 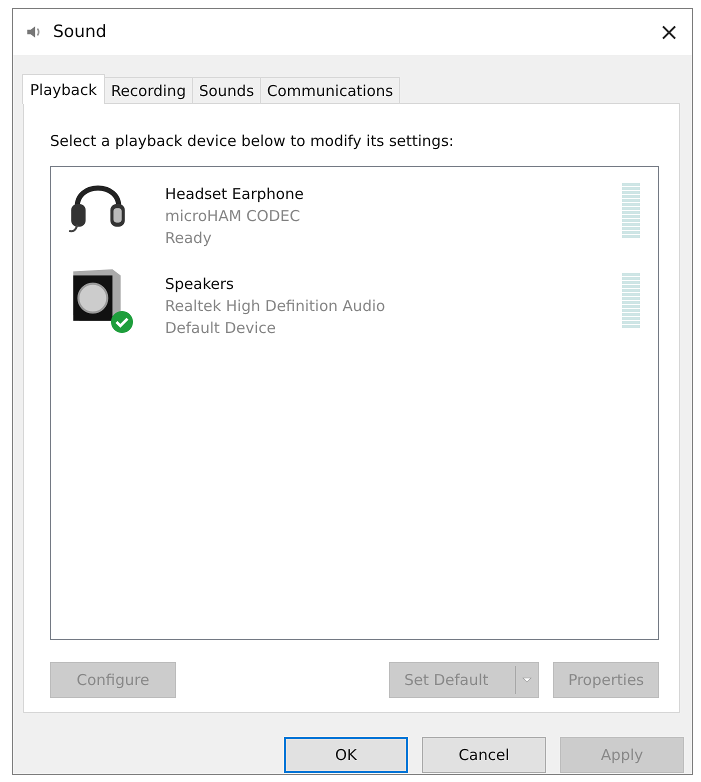 What do you see at coordinates (233, 216) in the screenshot?
I see `device-driver: microHAM CODEC` at bounding box center [233, 216].